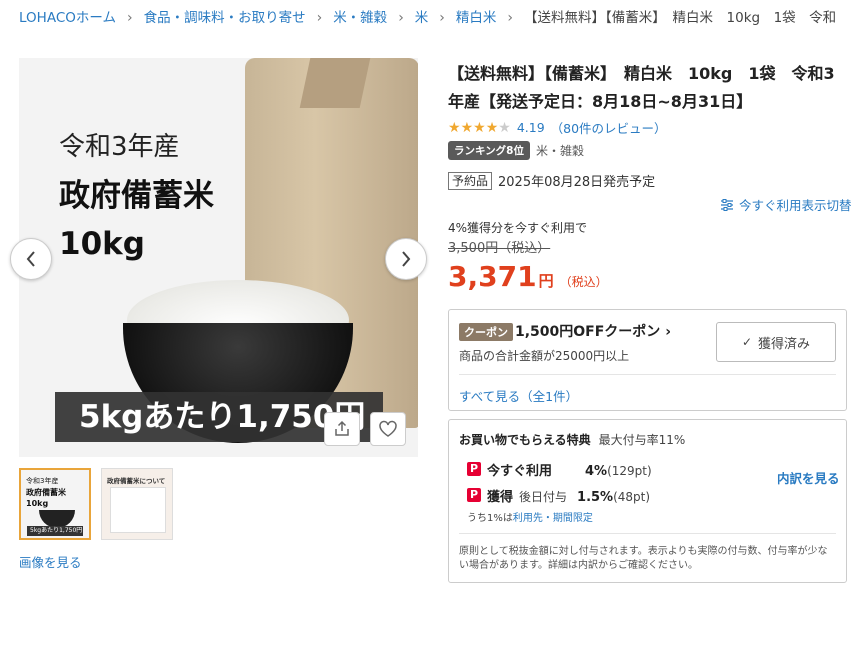  Describe the element at coordinates (492, 276) in the screenshot. I see `price-value: 3,371` at that location.